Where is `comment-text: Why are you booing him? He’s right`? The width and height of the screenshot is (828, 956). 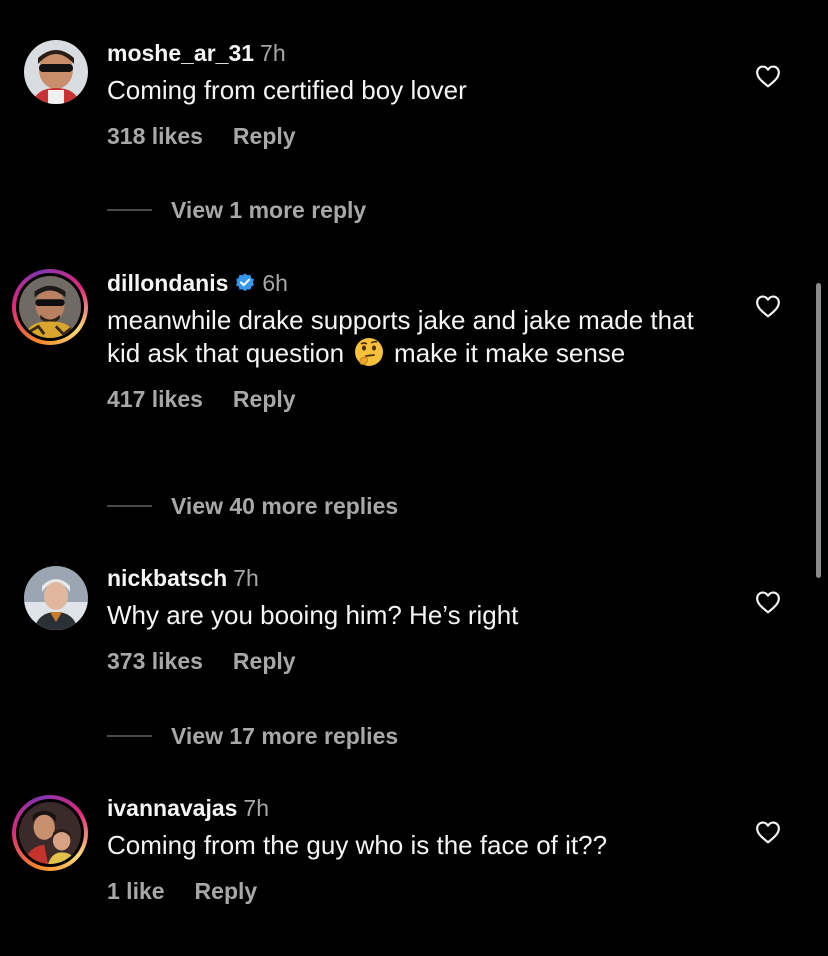 comment-text: Why are you booing him? He’s right is located at coordinates (313, 615).